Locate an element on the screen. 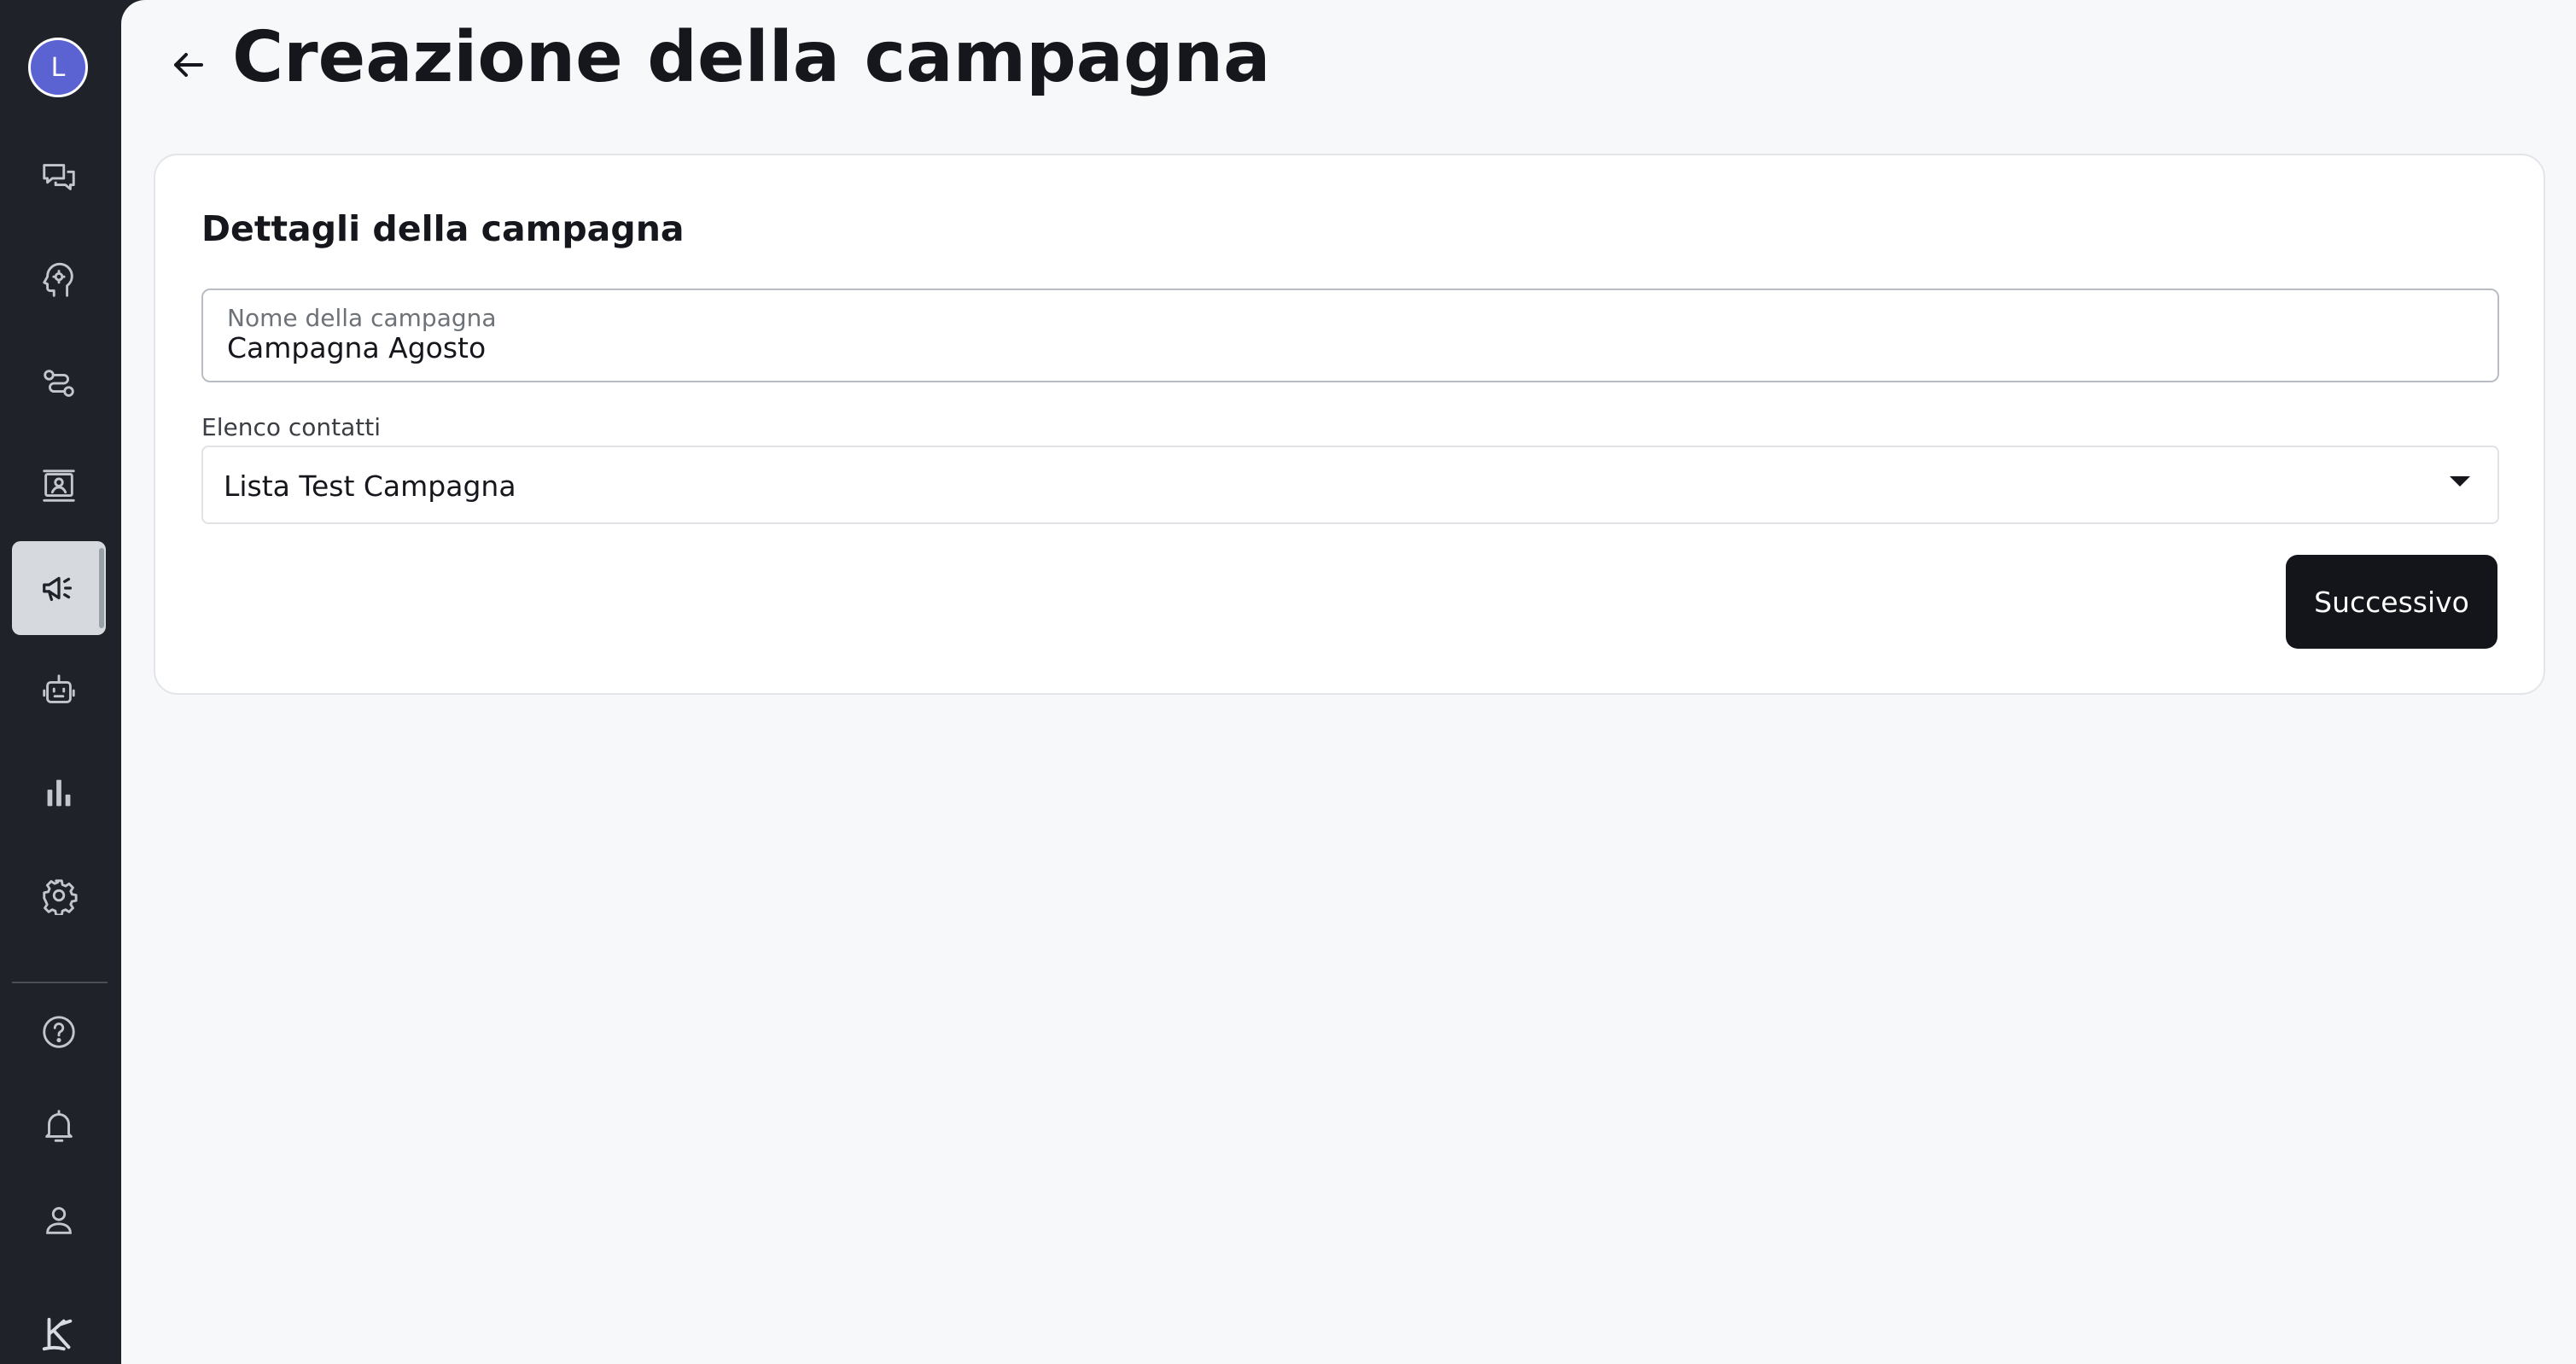  nav-conversations is located at coordinates (59, 177).